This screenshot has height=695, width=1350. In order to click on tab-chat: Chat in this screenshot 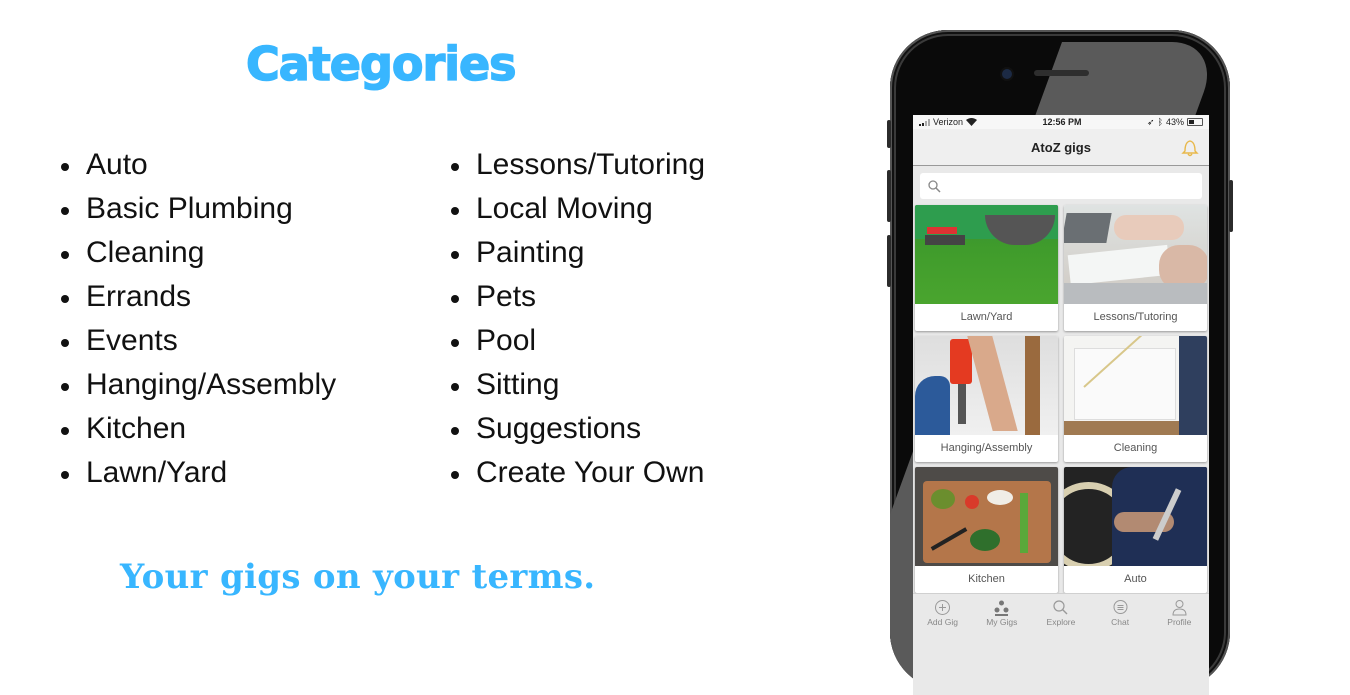, I will do `click(1120, 618)`.